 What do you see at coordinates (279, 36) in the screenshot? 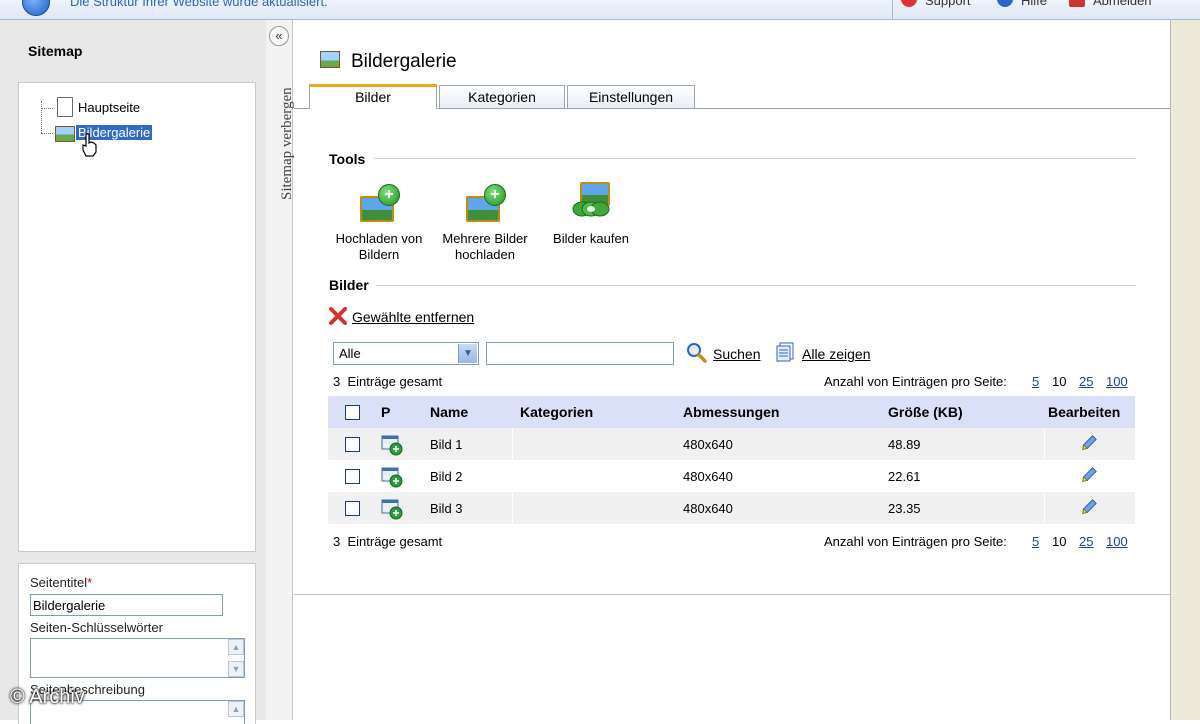
I see `collapse-sitemap-icon: «` at bounding box center [279, 36].